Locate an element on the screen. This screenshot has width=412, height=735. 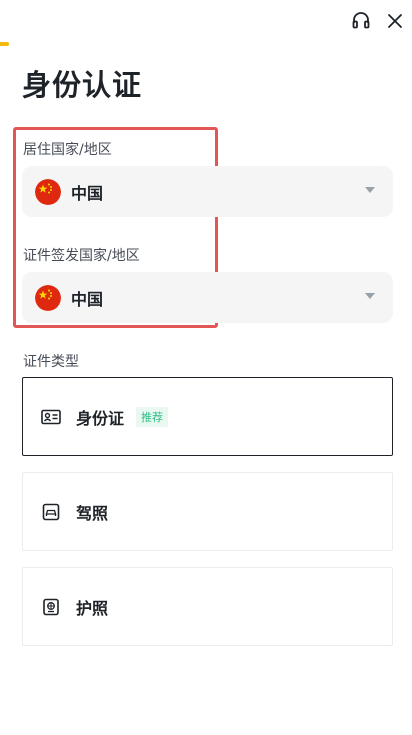
driver-license-icon is located at coordinates (51, 512).